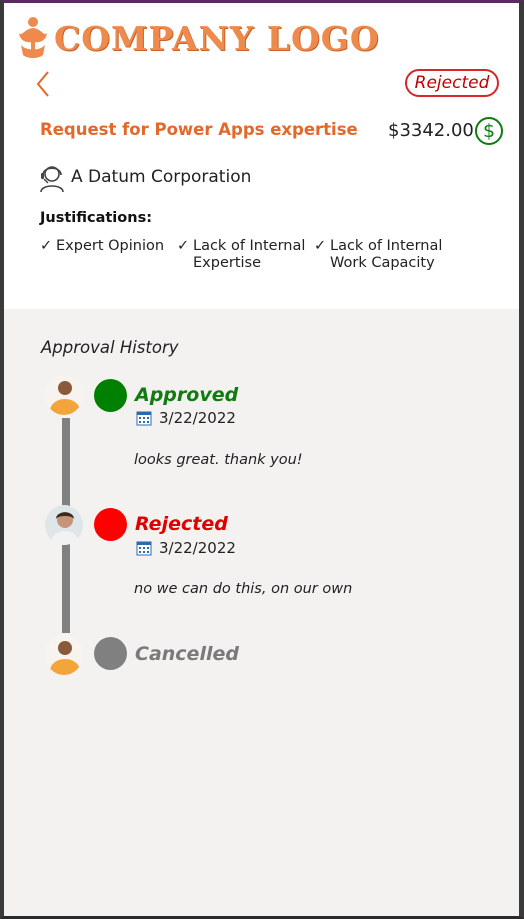  What do you see at coordinates (110, 653) in the screenshot?
I see `status-dot-cancelled` at bounding box center [110, 653].